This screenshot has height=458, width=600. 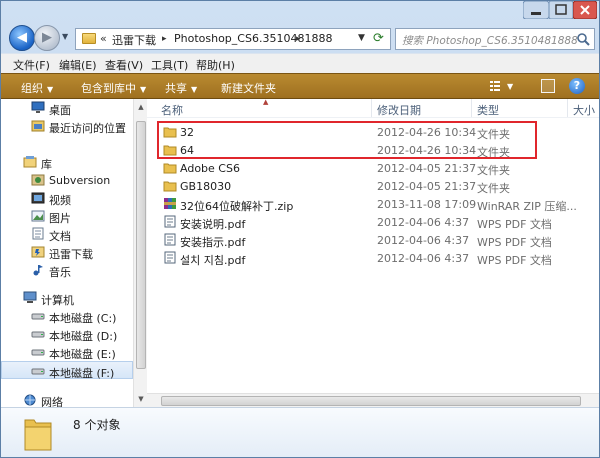 I want to click on nav-item-computer: 计算机, so click(x=67, y=298).